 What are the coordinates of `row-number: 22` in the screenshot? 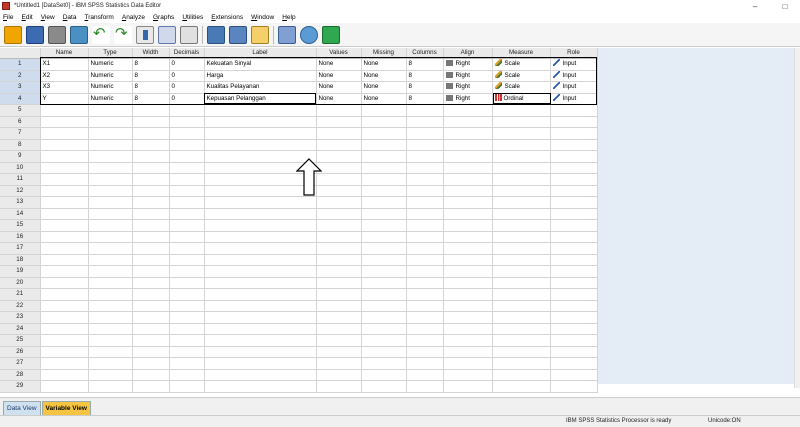 It's located at (20, 306).